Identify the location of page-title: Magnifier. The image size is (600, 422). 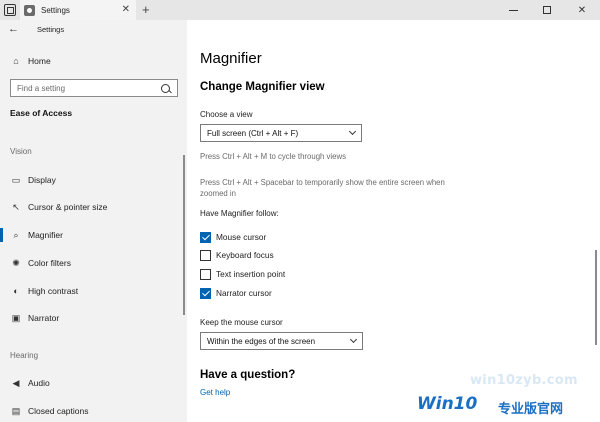
(231, 58).